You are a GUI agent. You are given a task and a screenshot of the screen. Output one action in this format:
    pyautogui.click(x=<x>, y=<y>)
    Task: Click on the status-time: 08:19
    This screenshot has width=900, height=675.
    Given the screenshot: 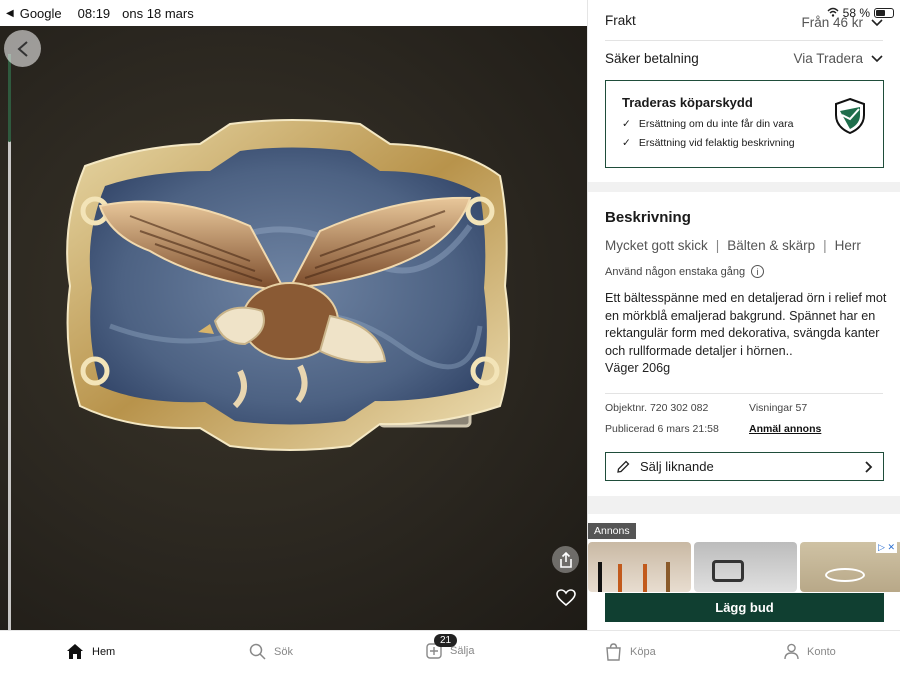 What is the action you would take?
    pyautogui.click(x=94, y=13)
    